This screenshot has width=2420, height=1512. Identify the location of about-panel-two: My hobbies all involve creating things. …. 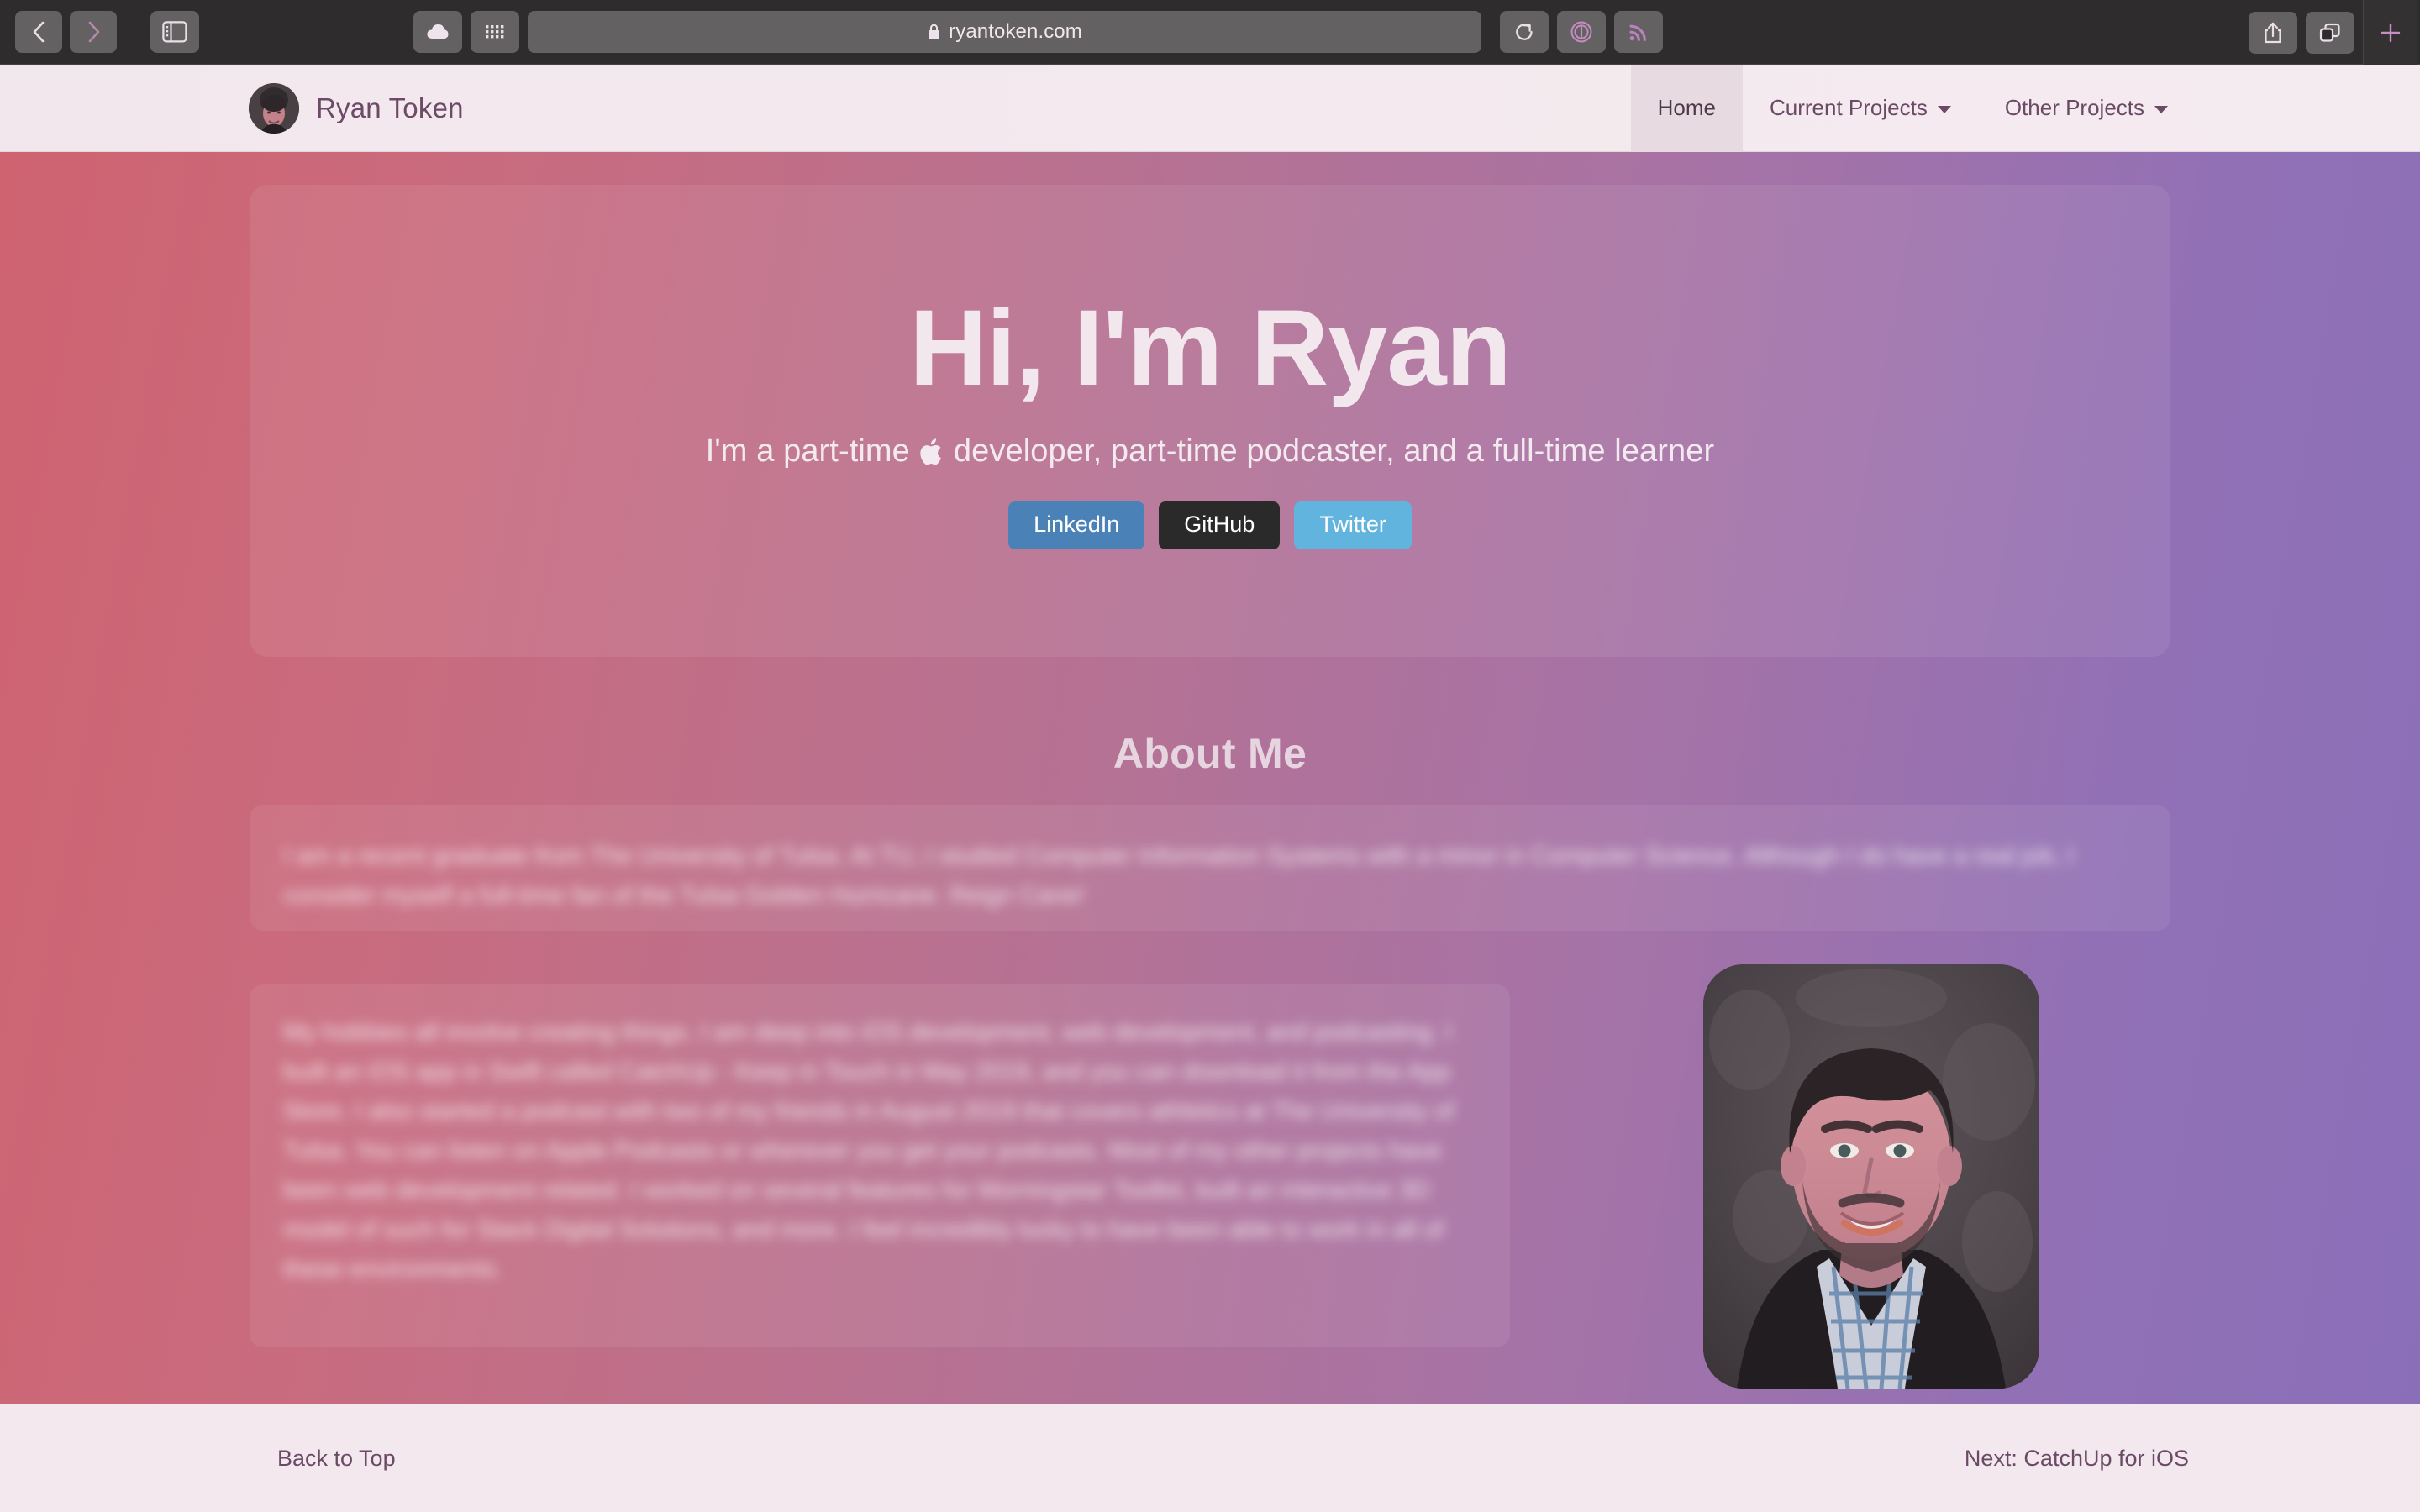
(880, 1165).